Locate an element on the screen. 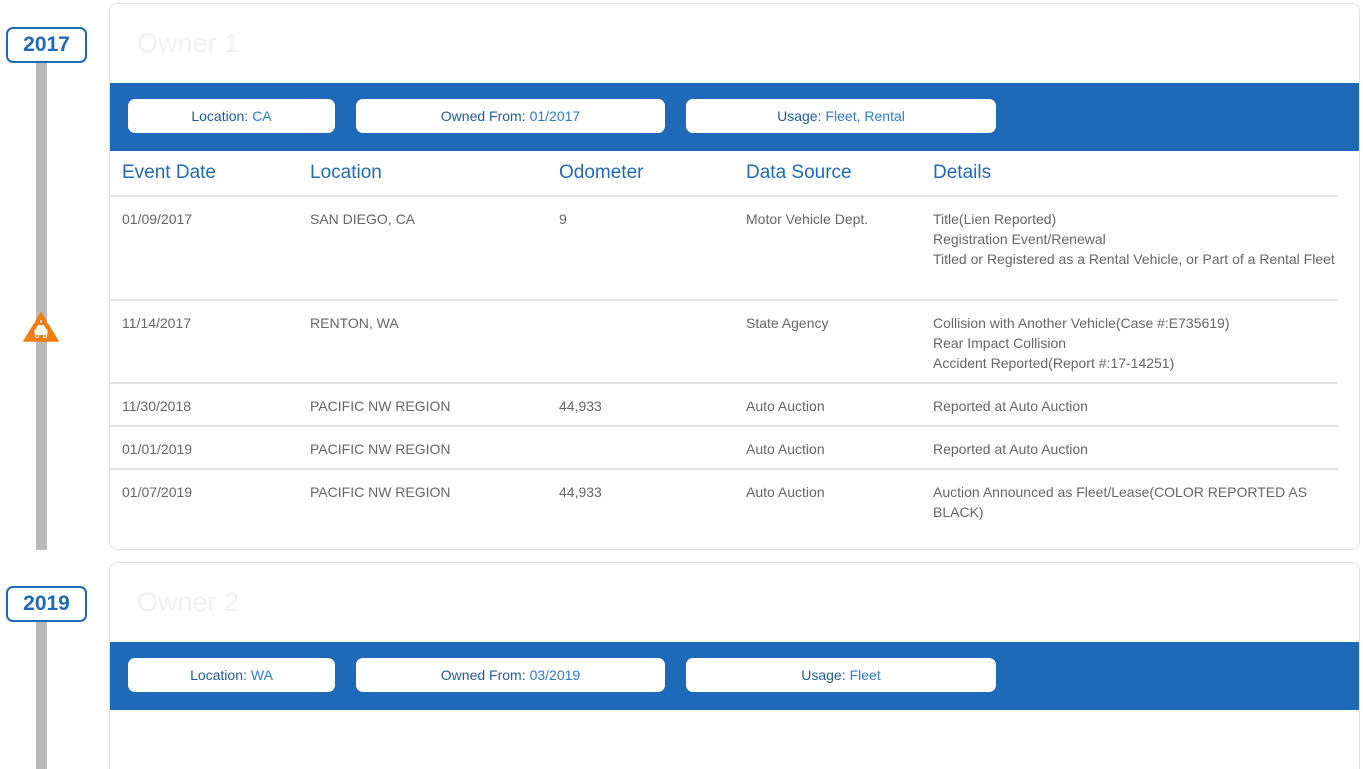 The image size is (1363, 769). usage-pill: Usage: Fleet is located at coordinates (841, 675).